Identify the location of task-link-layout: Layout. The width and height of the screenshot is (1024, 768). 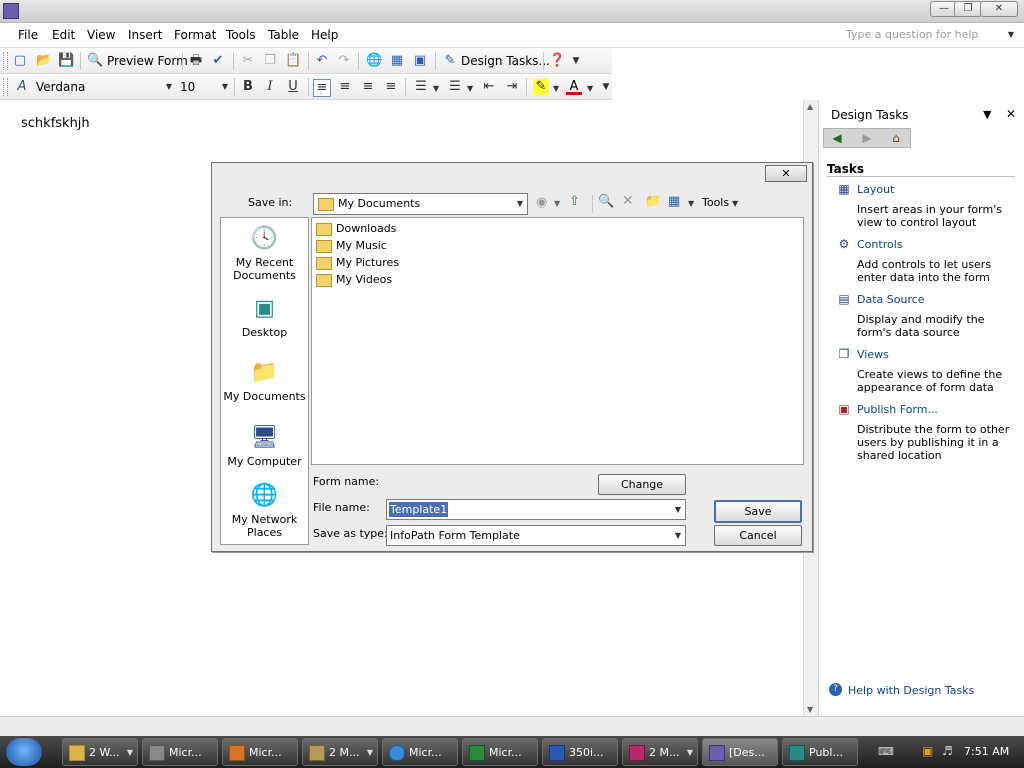
(875, 189).